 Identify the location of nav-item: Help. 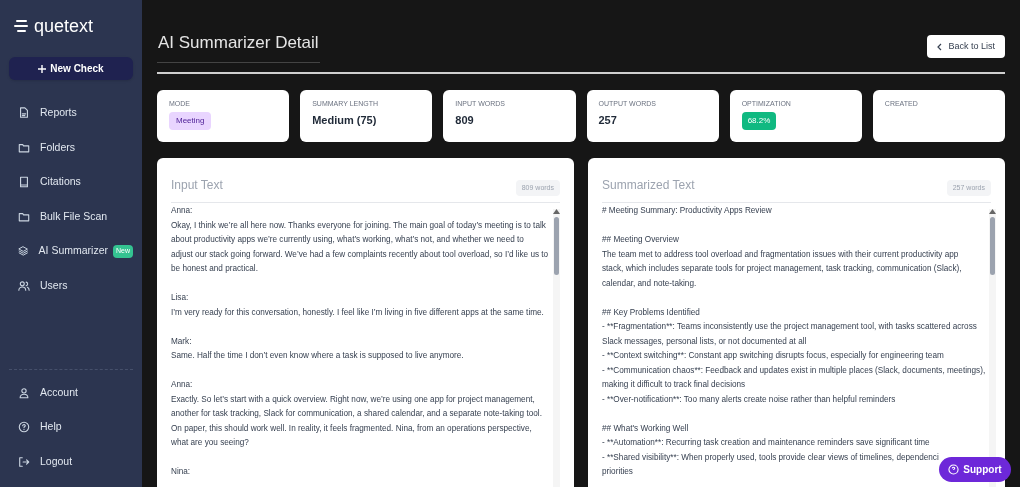
(71, 427).